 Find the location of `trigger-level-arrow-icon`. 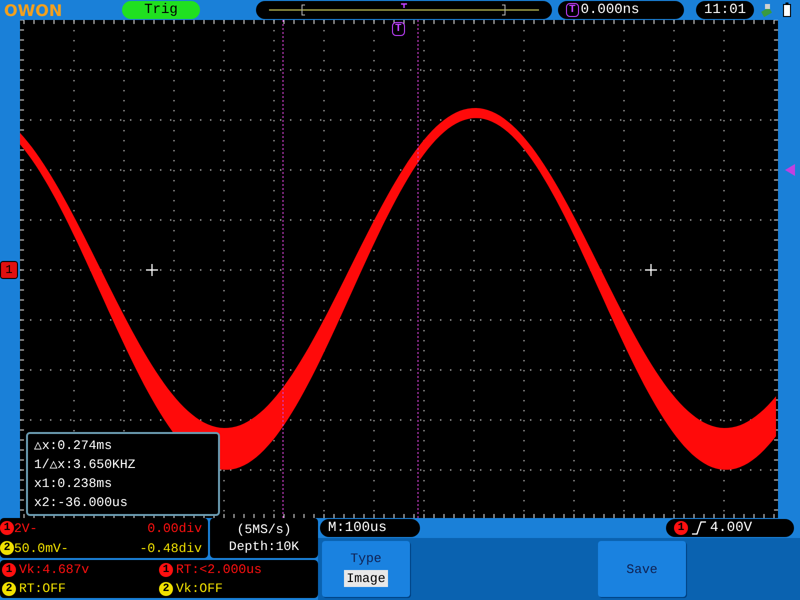

trigger-level-arrow-icon is located at coordinates (790, 170).